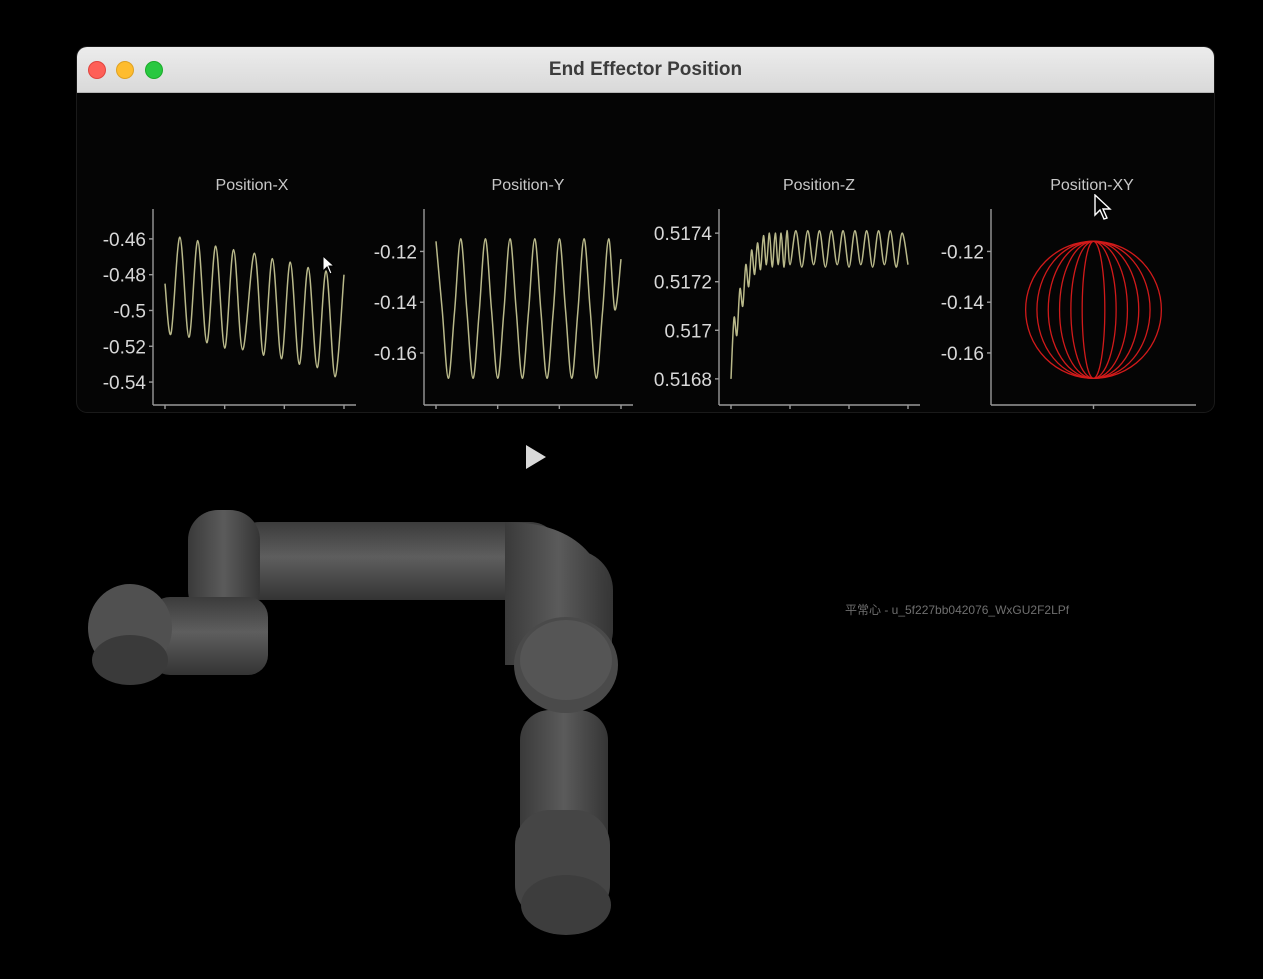  I want to click on plot-title: Position-Y, so click(528, 185).